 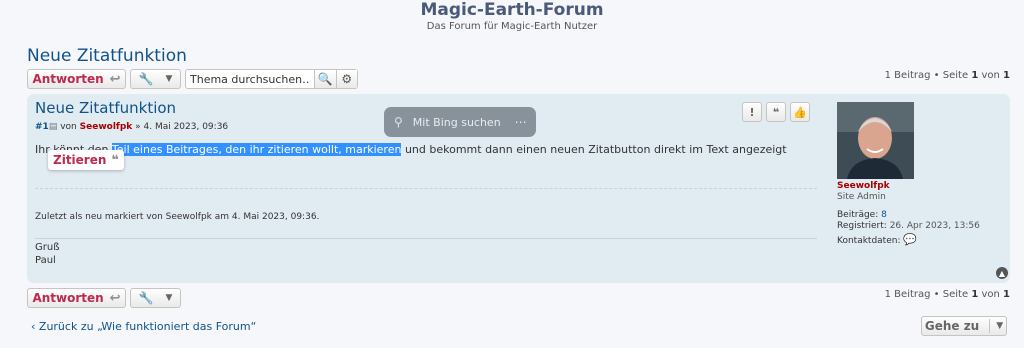 What do you see at coordinates (958, 326) in the screenshot?
I see `goto-label: Gehe zu` at bounding box center [958, 326].